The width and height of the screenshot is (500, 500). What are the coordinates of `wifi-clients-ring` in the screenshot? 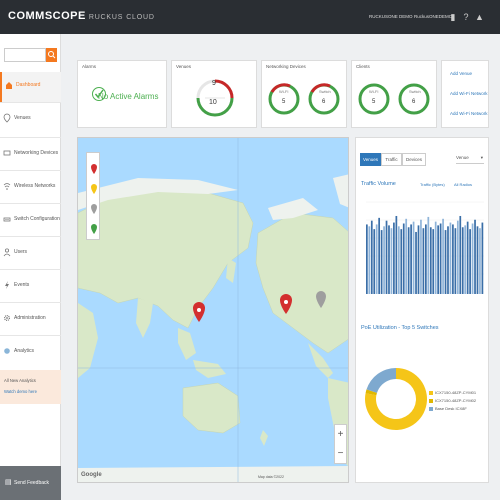 It's located at (374, 99).